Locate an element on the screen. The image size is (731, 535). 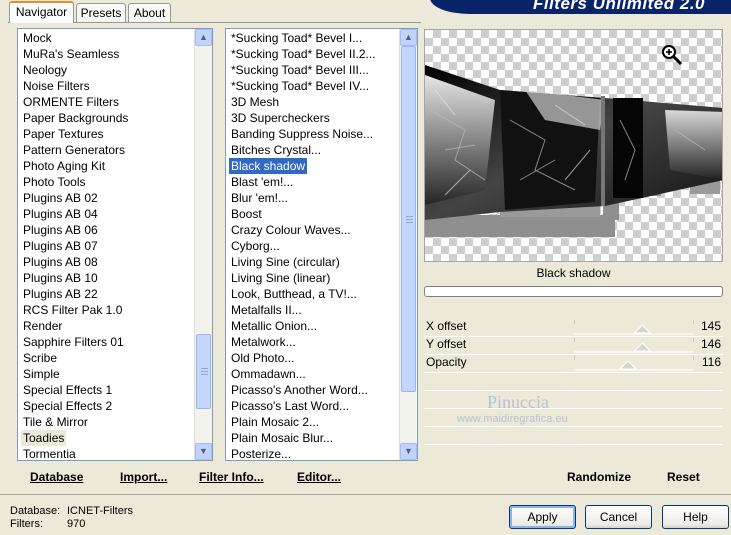
filters-status-label: Filters: is located at coordinates (26, 524).